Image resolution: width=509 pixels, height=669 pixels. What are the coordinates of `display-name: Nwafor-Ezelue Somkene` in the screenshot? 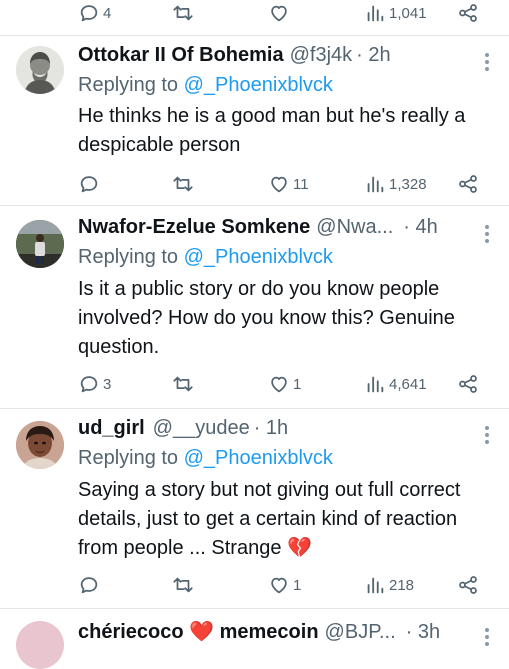 It's located at (194, 227).